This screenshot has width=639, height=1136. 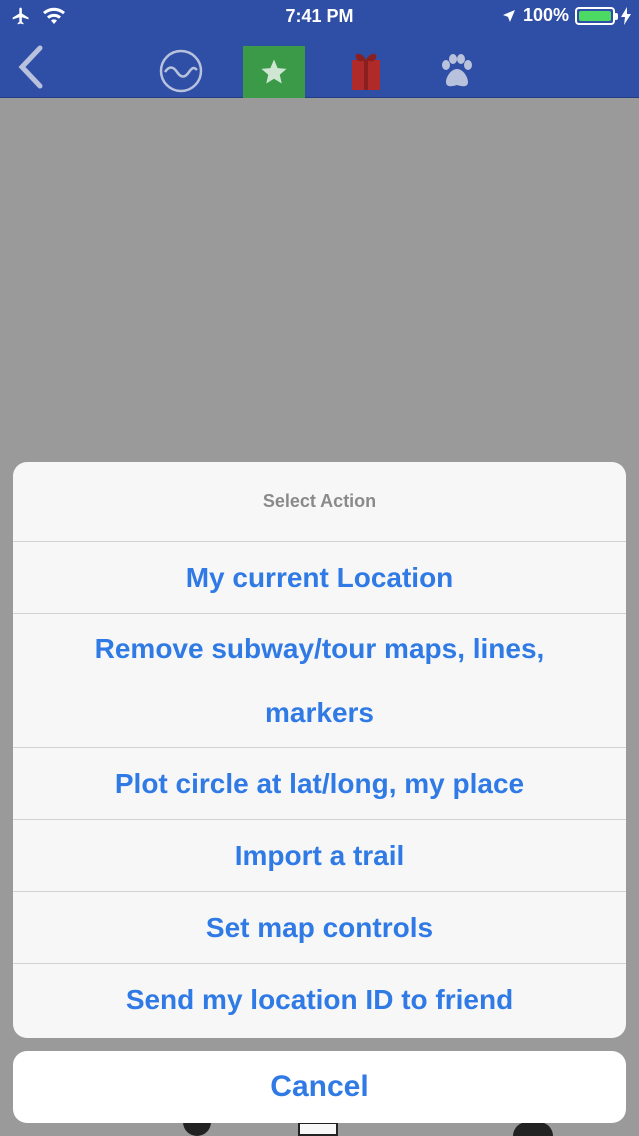 I want to click on action-import-trail: Import a trail, so click(x=319, y=856).